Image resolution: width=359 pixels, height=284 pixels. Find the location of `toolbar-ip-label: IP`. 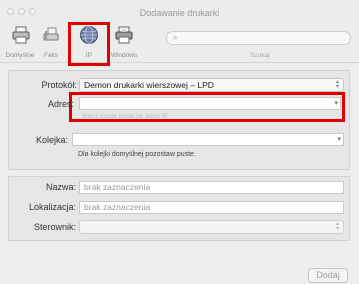

toolbar-ip-label: IP is located at coordinates (89, 55).